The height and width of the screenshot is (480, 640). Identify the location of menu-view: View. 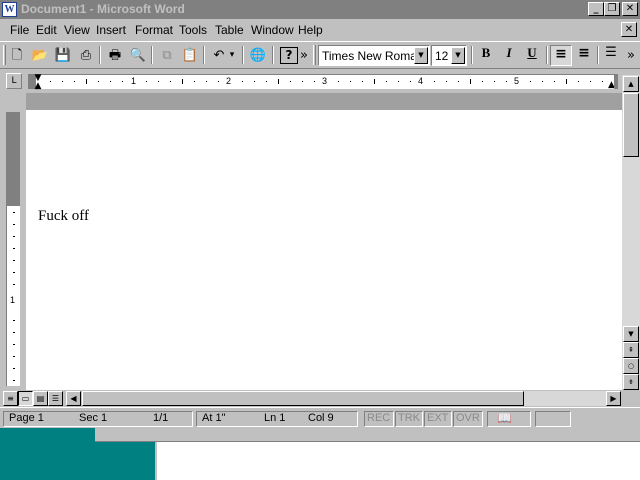
(77, 30).